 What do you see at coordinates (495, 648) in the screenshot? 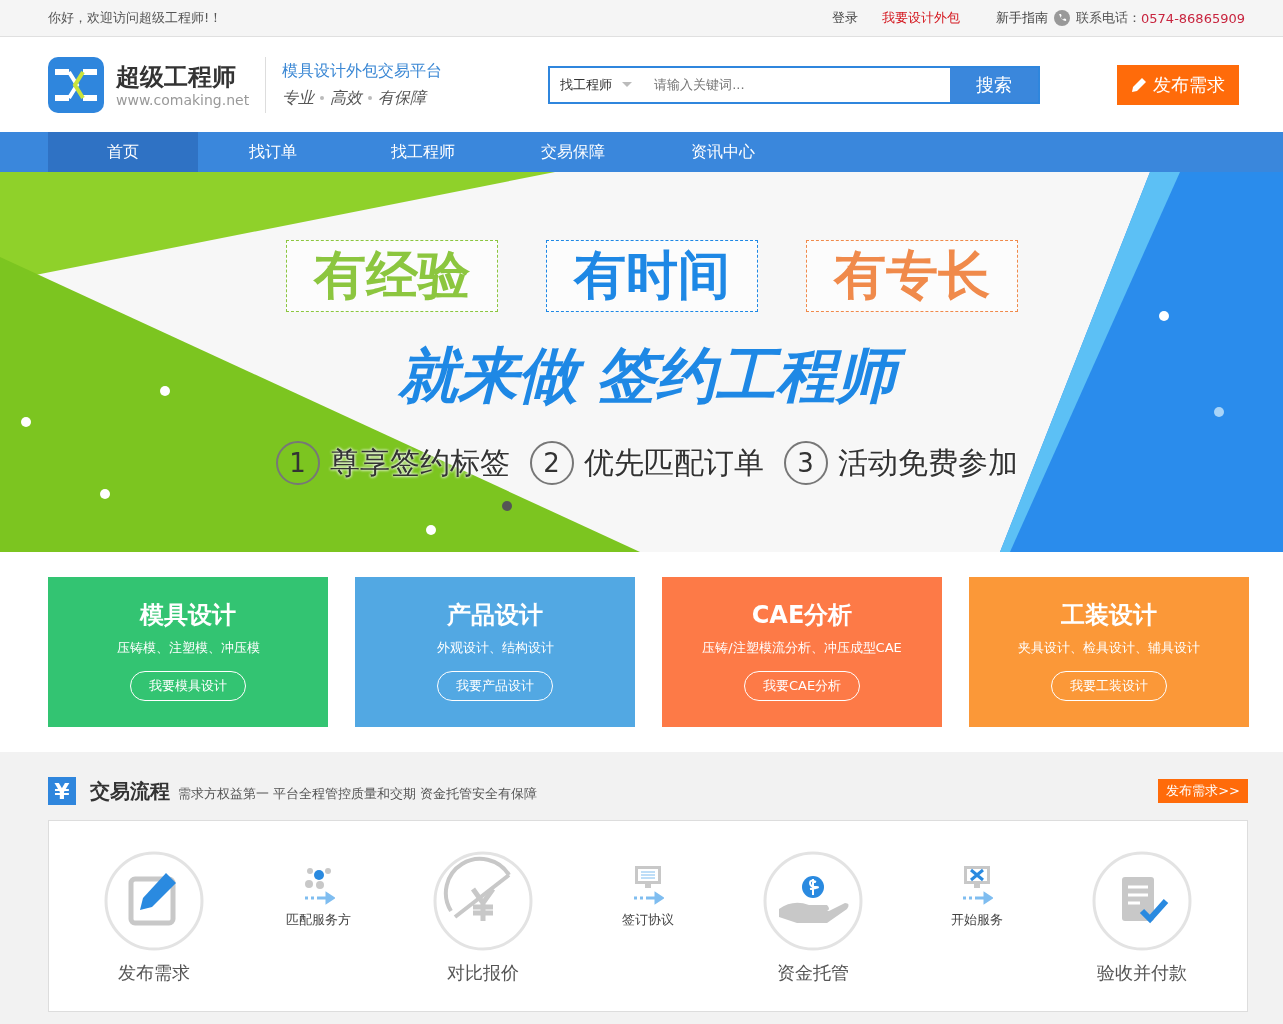
I see `card-subtitle: 外观设计、结构设计` at bounding box center [495, 648].